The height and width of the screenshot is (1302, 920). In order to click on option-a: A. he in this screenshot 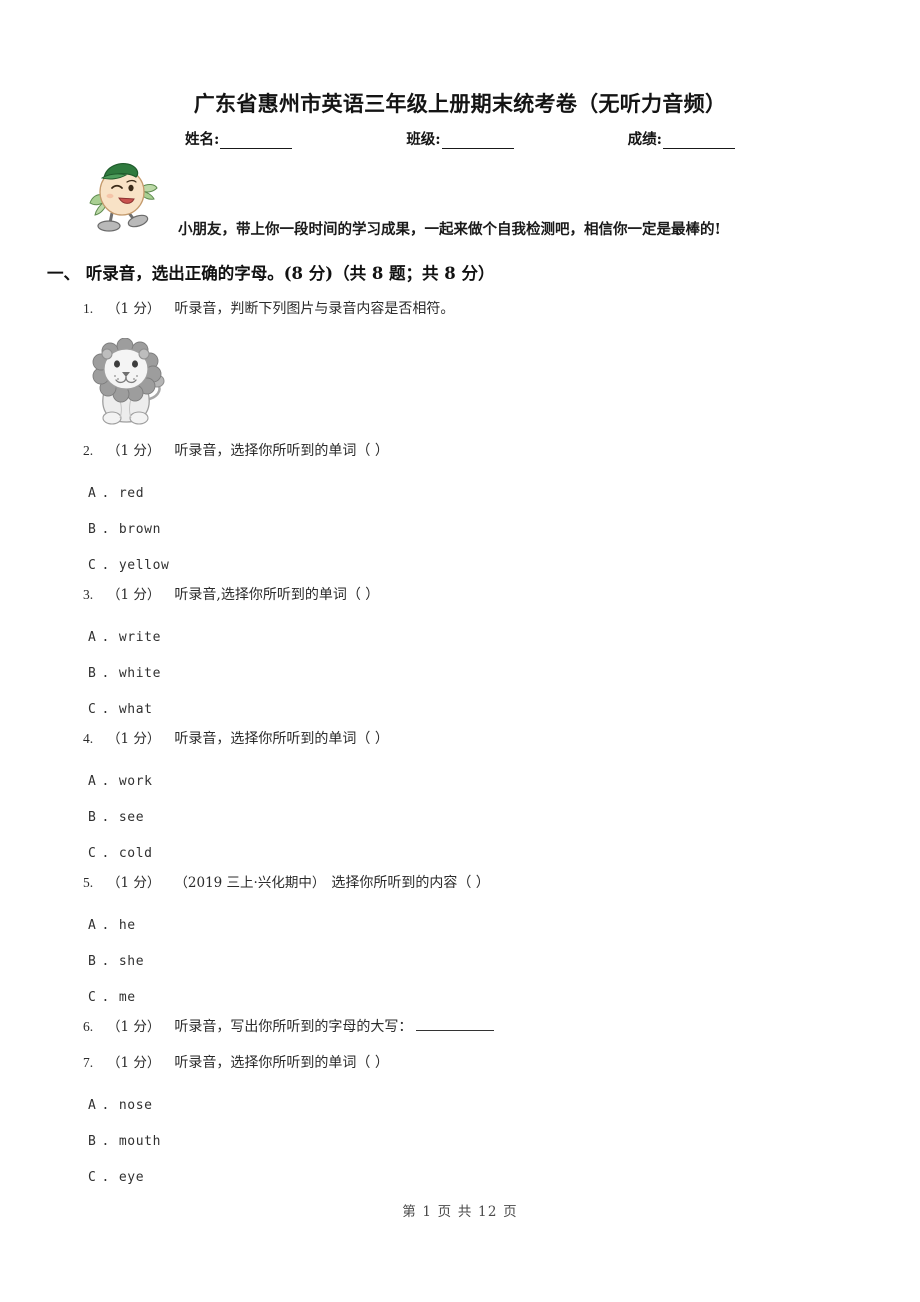, I will do `click(460, 925)`.